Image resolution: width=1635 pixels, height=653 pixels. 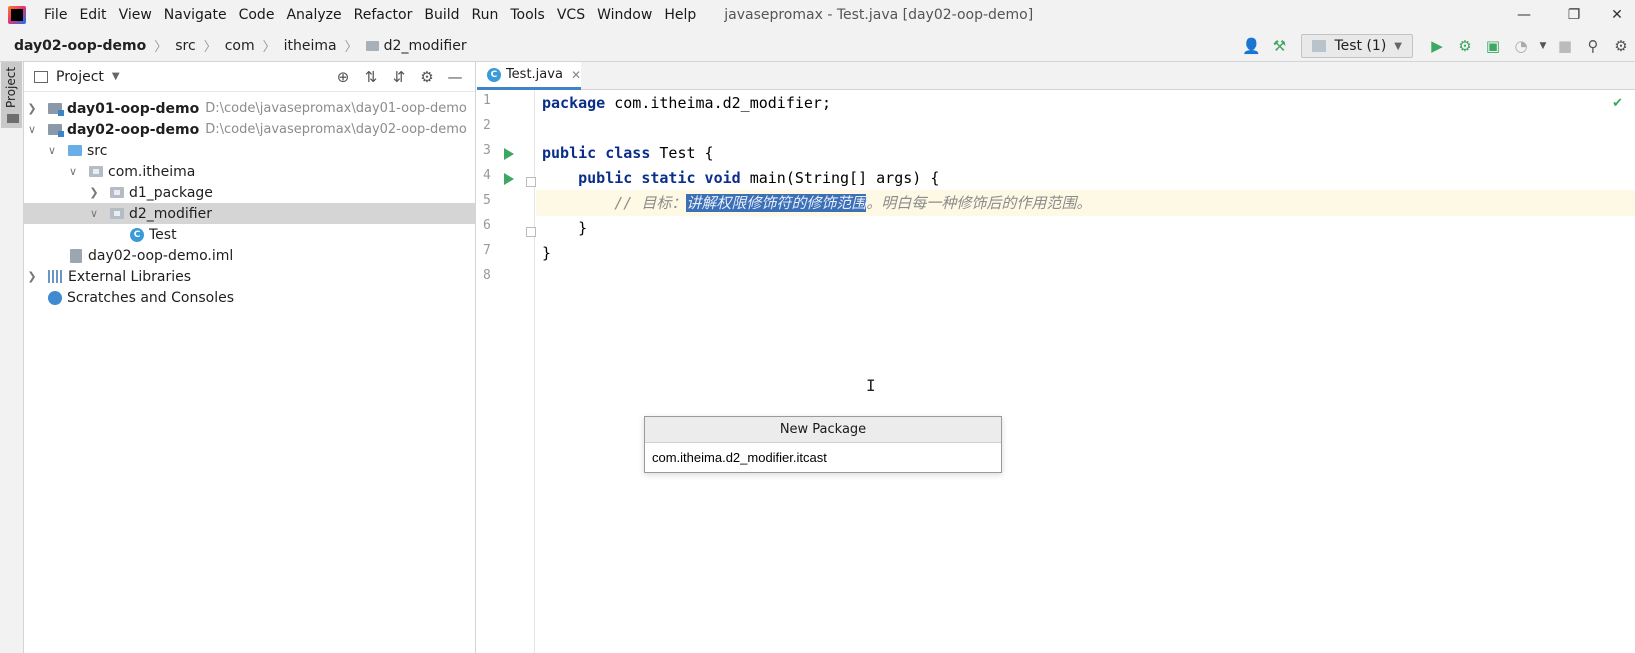 What do you see at coordinates (487, 250) in the screenshot?
I see `line-number: 7` at bounding box center [487, 250].